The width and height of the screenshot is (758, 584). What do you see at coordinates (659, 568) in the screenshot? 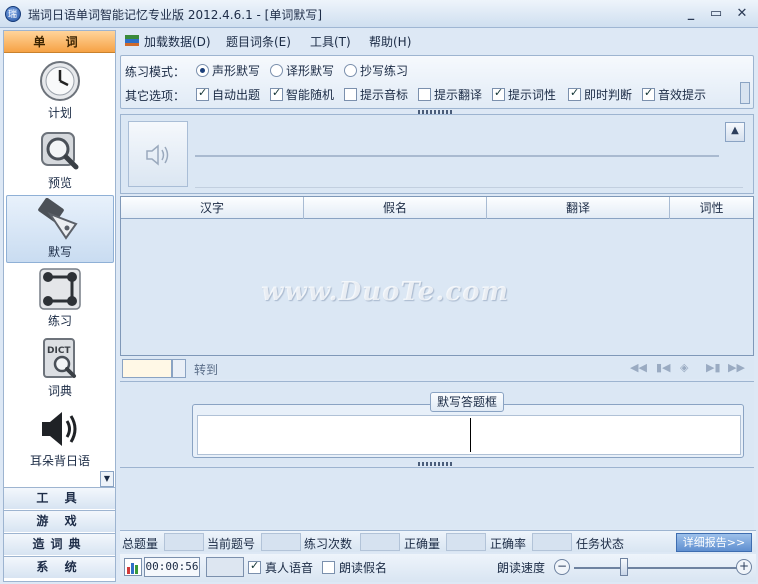
I see `speed-slider-track` at bounding box center [659, 568].